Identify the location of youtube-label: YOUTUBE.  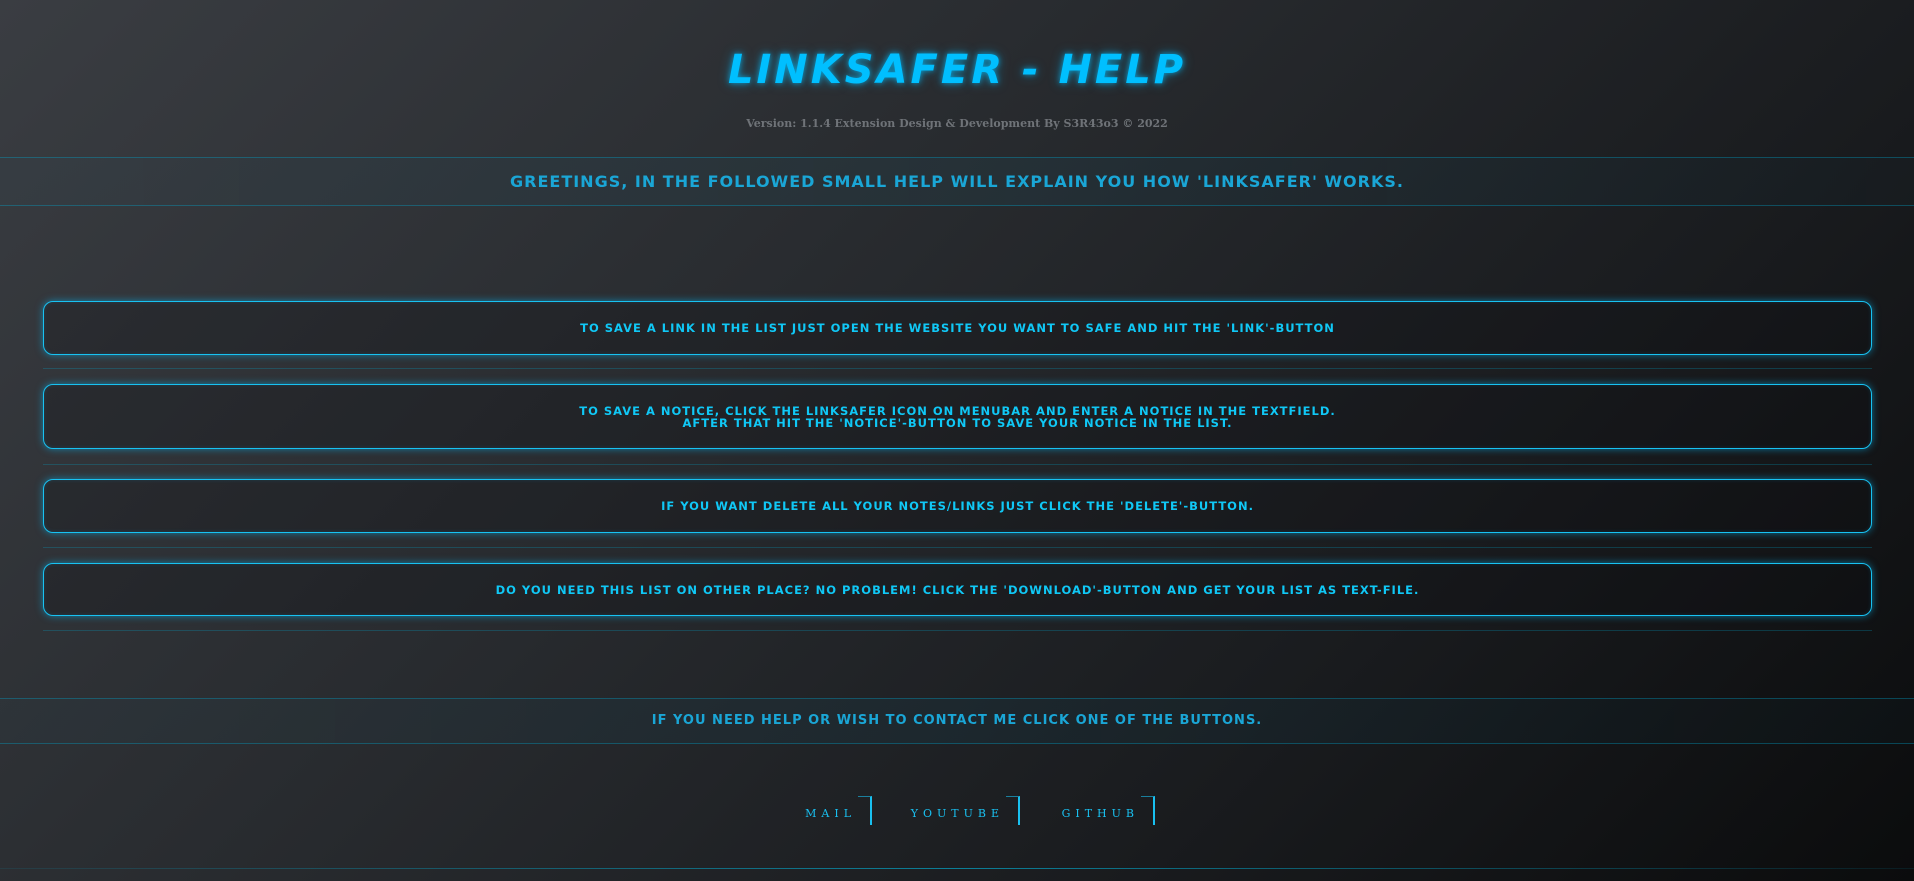
(957, 813).